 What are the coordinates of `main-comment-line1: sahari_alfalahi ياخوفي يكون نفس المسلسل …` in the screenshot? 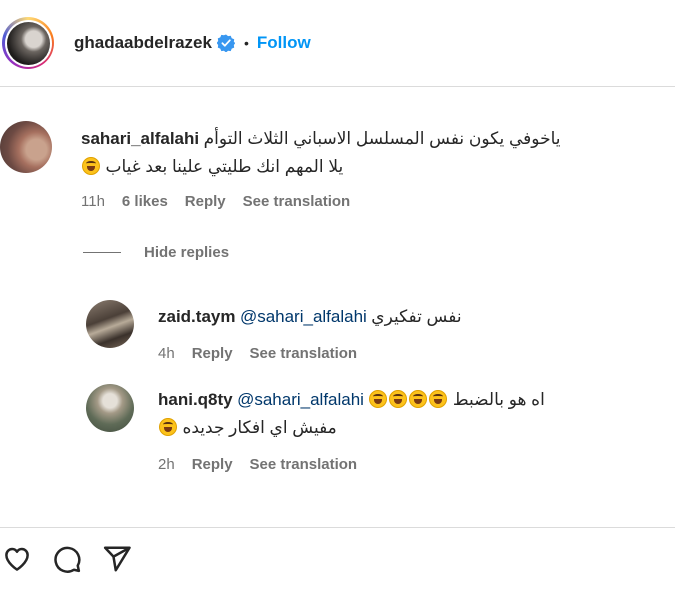 It's located at (321, 139).